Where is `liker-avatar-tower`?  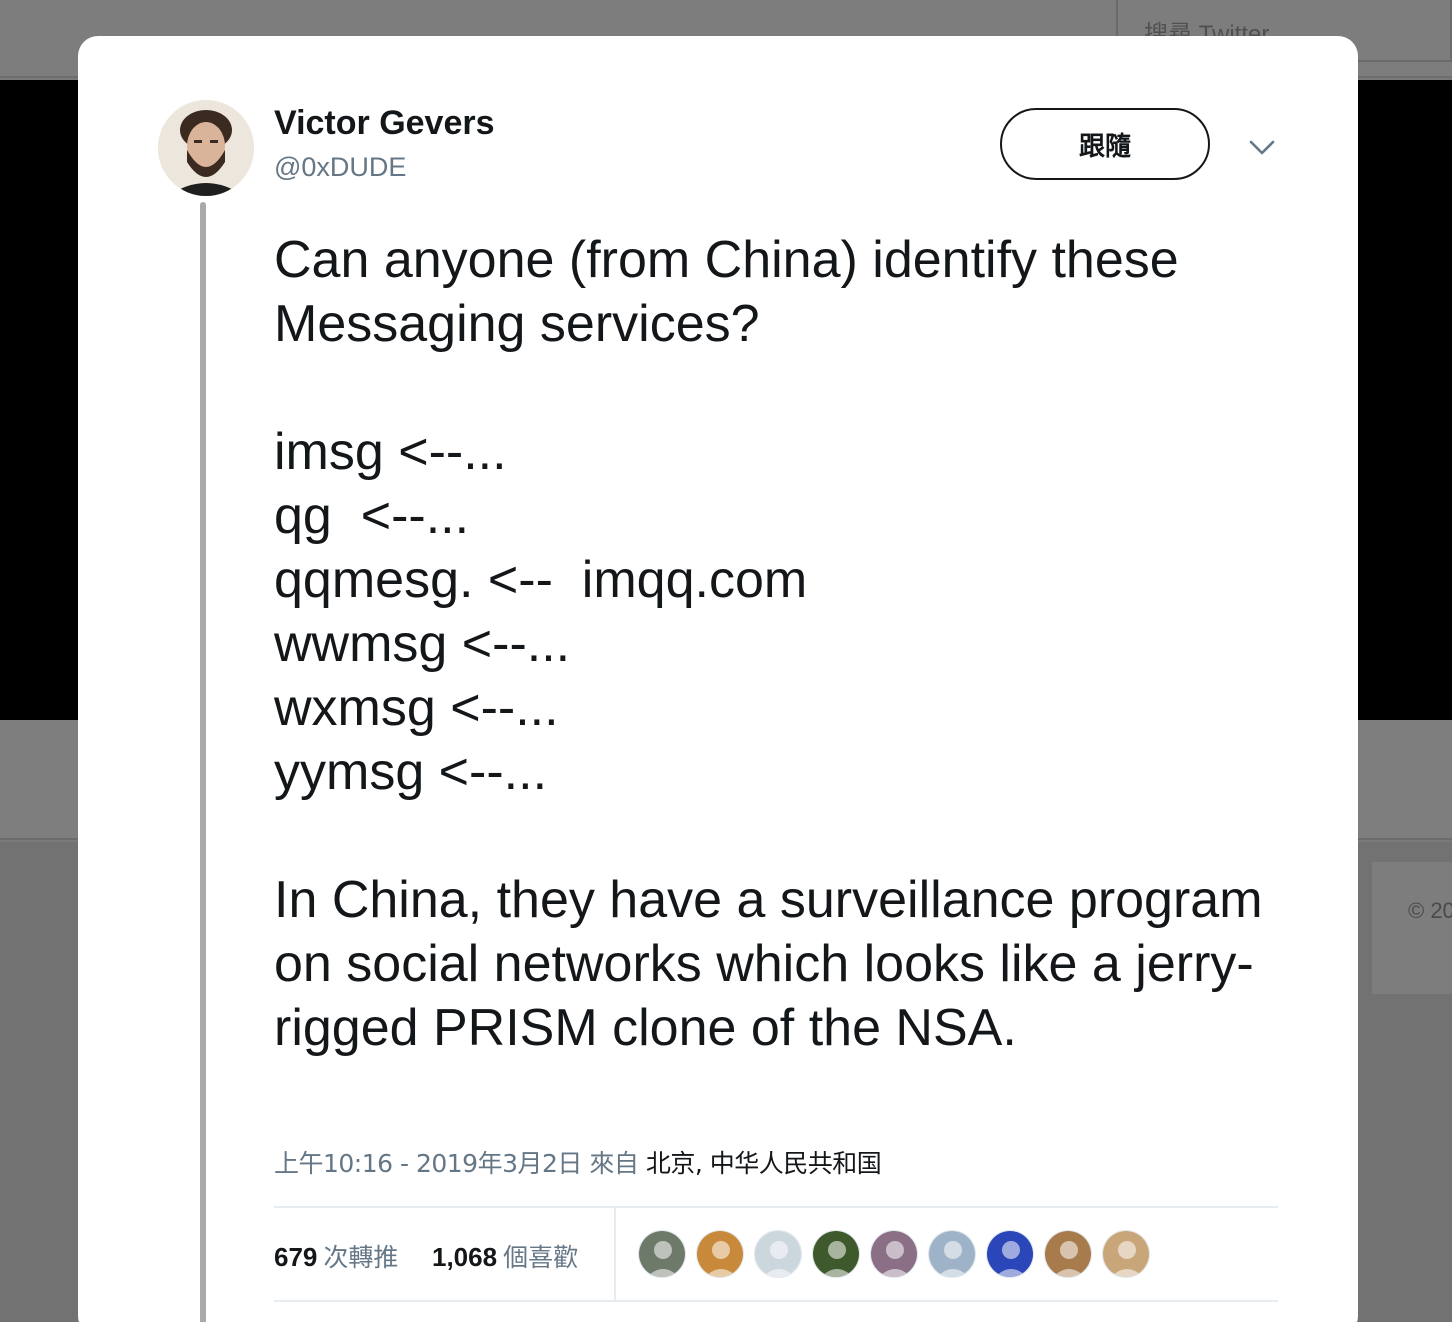
liker-avatar-tower is located at coordinates (662, 1254).